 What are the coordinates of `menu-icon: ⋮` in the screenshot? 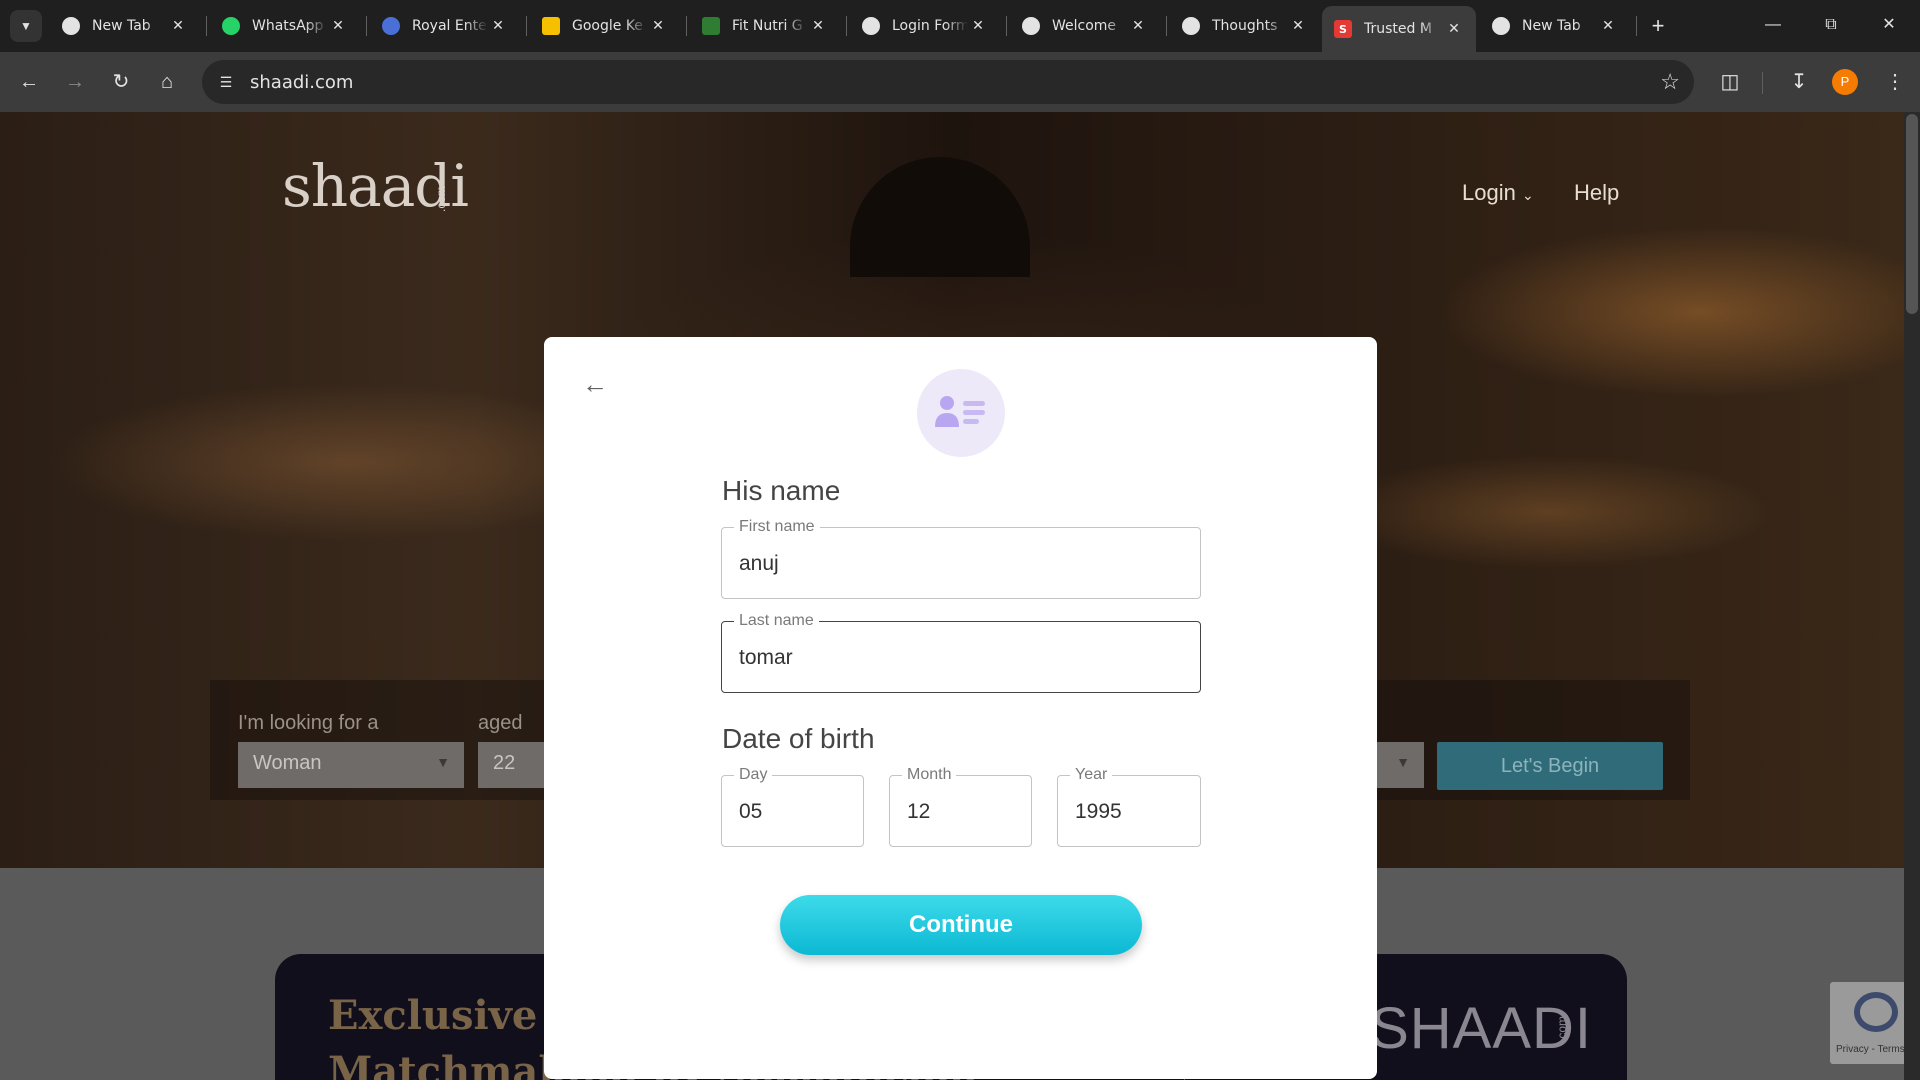 It's located at (1895, 82).